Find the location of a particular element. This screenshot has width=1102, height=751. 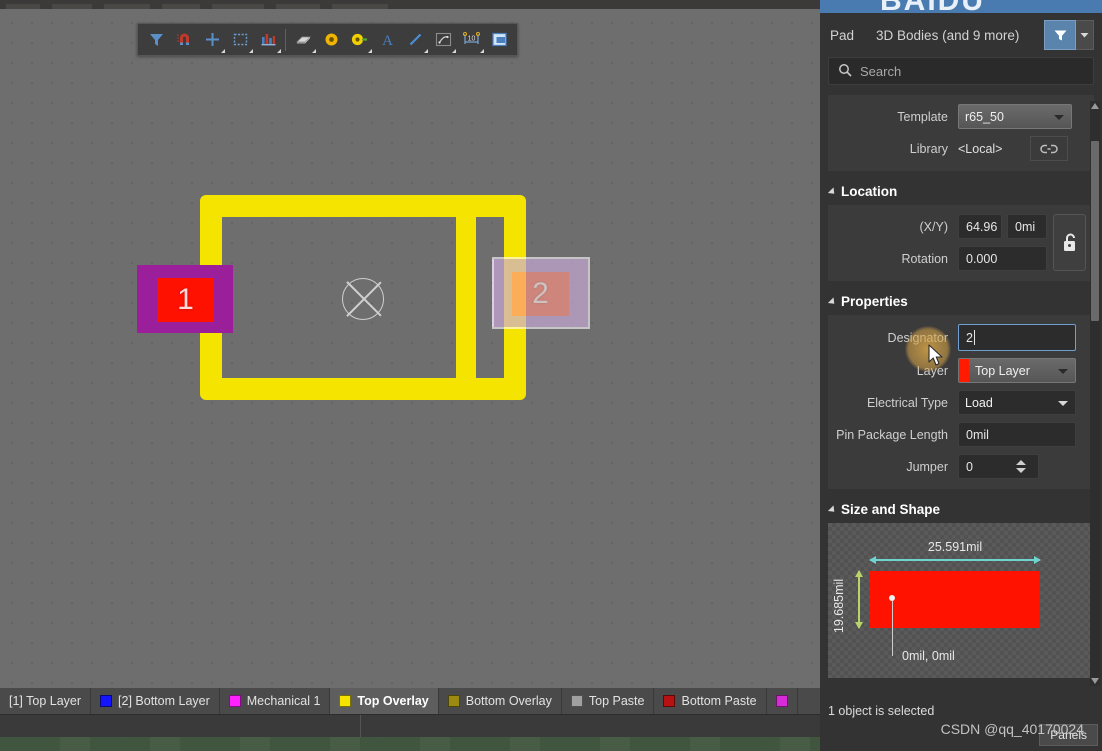

location-section-header: Location is located at coordinates (964, 191).